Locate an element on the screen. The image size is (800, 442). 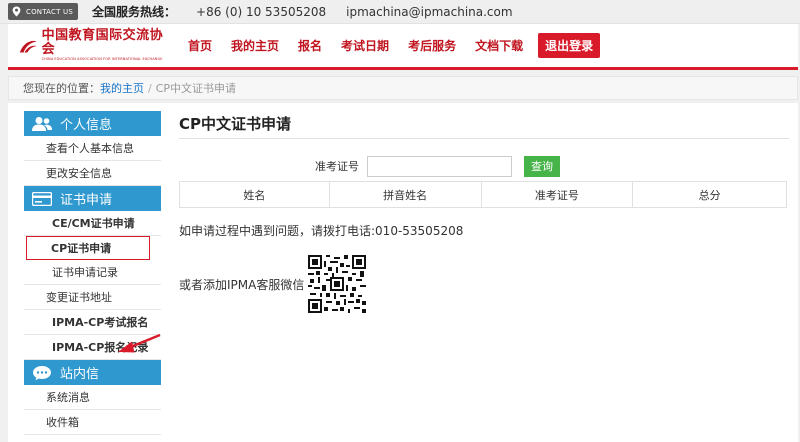
exam-number-label: 准考证号 is located at coordinates (337, 166).